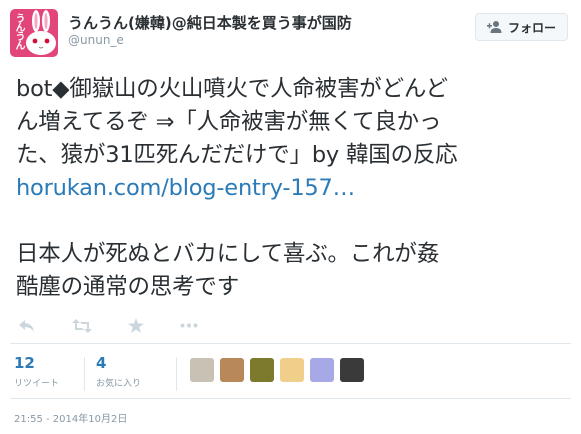 The image size is (581, 434). Describe the element at coordinates (37, 384) in the screenshot. I see `retweet-label: リツイート` at that location.